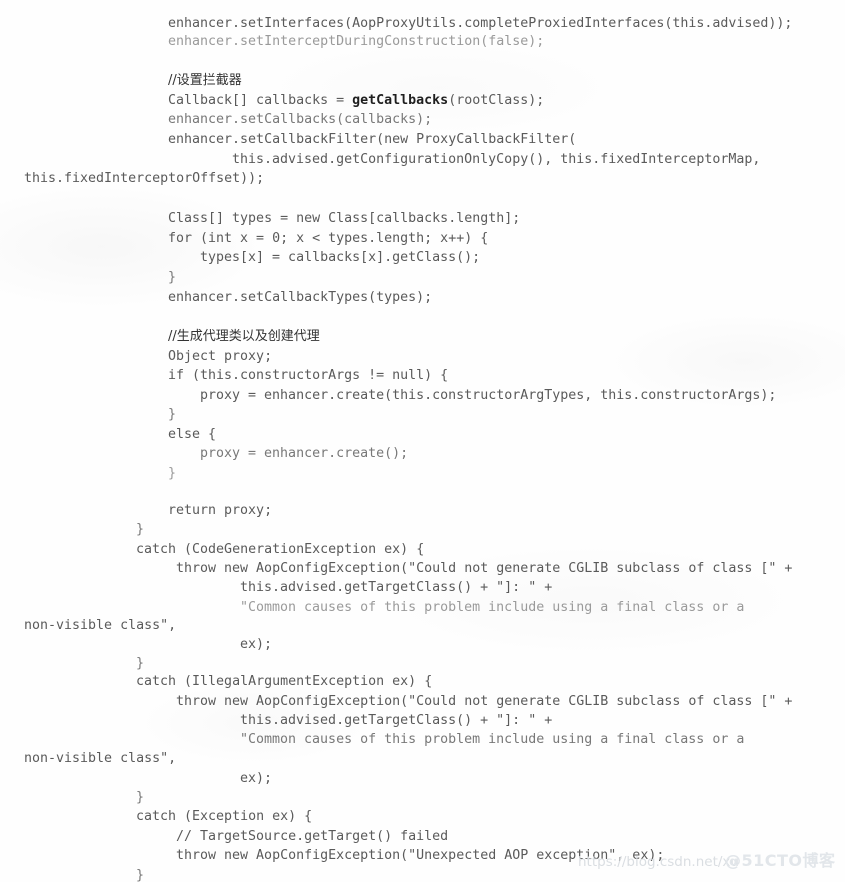  What do you see at coordinates (496, 100) in the screenshot?
I see `code-text: (rootClass);` at bounding box center [496, 100].